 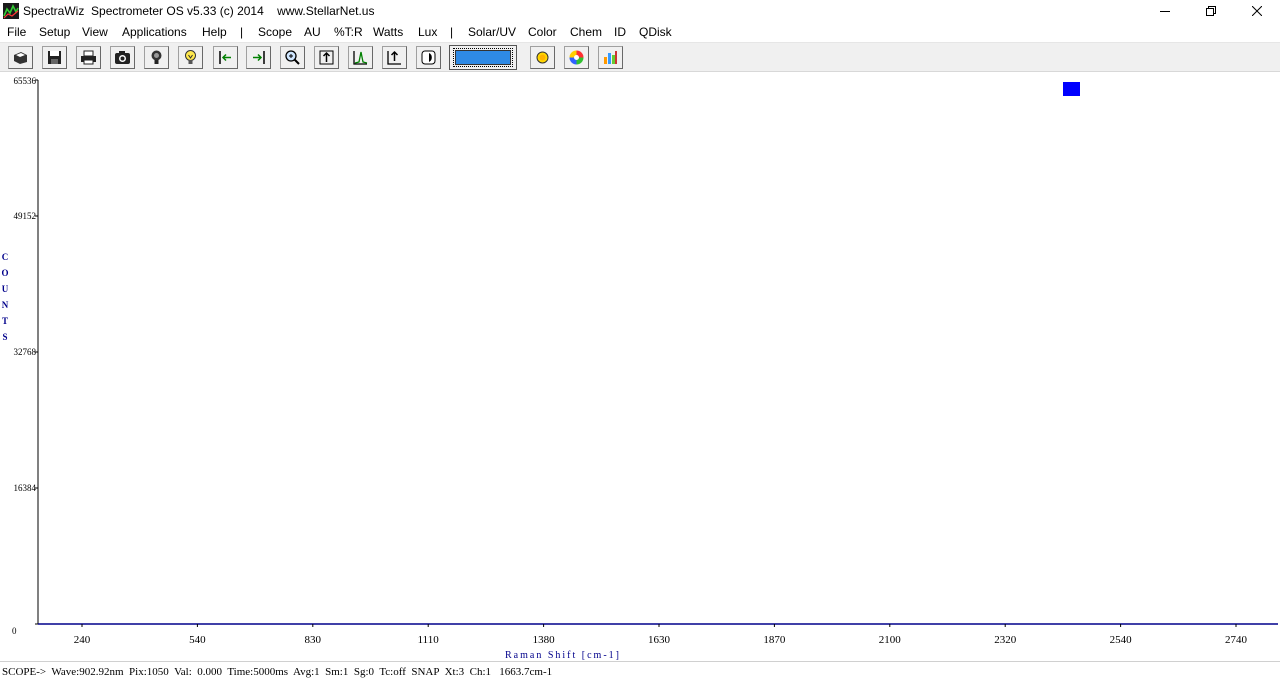 I want to click on menu-lux: Lux, so click(x=427, y=32).